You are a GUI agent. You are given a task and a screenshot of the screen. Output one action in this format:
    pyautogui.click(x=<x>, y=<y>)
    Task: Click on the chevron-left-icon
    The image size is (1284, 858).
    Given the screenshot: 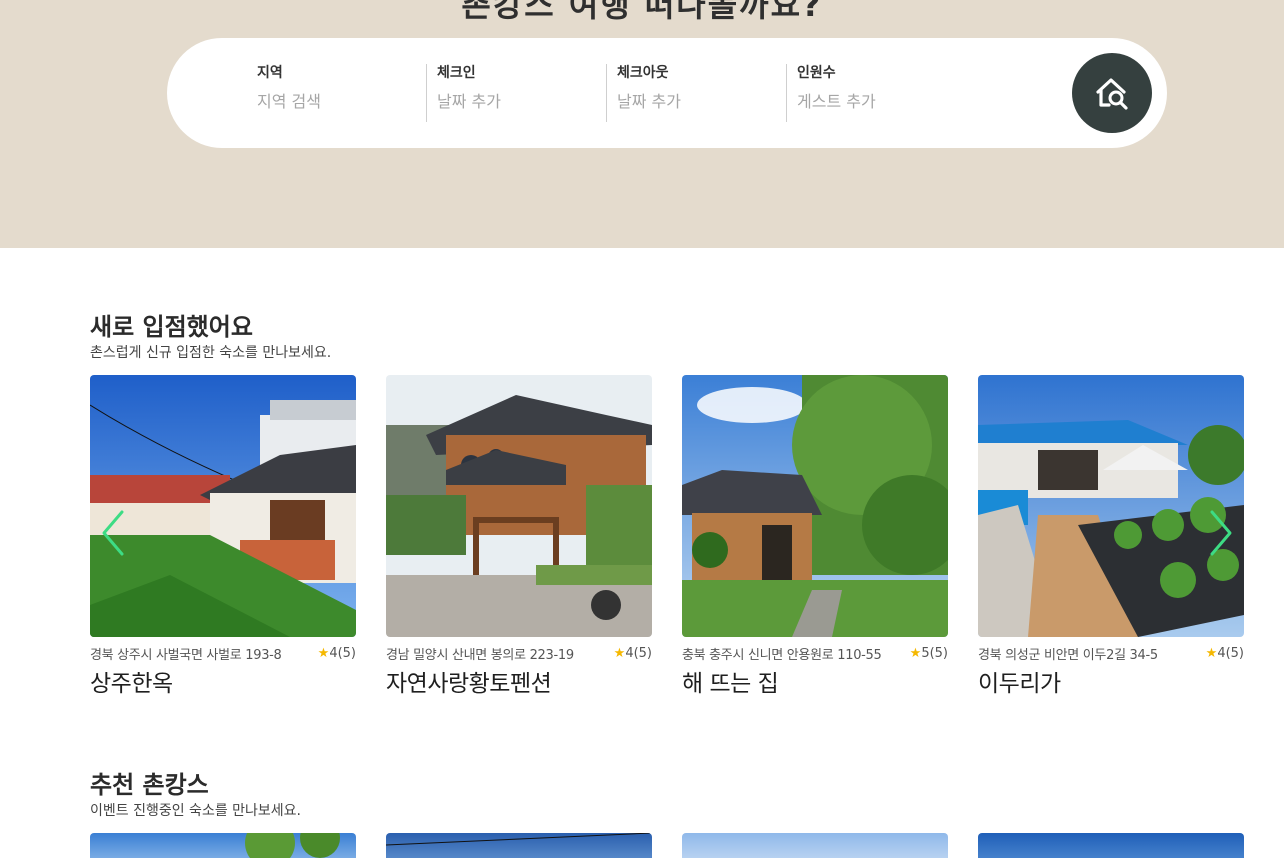 What is the action you would take?
    pyautogui.click(x=113, y=533)
    